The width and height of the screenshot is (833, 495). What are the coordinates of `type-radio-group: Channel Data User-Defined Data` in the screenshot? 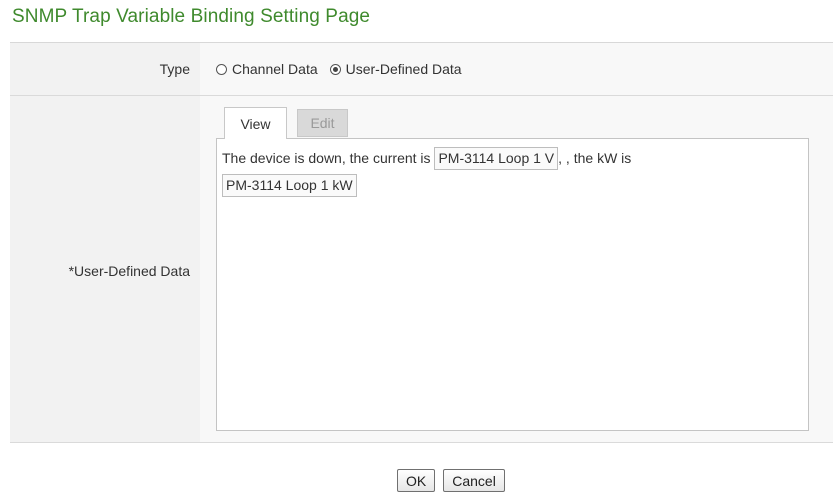 It's located at (345, 69).